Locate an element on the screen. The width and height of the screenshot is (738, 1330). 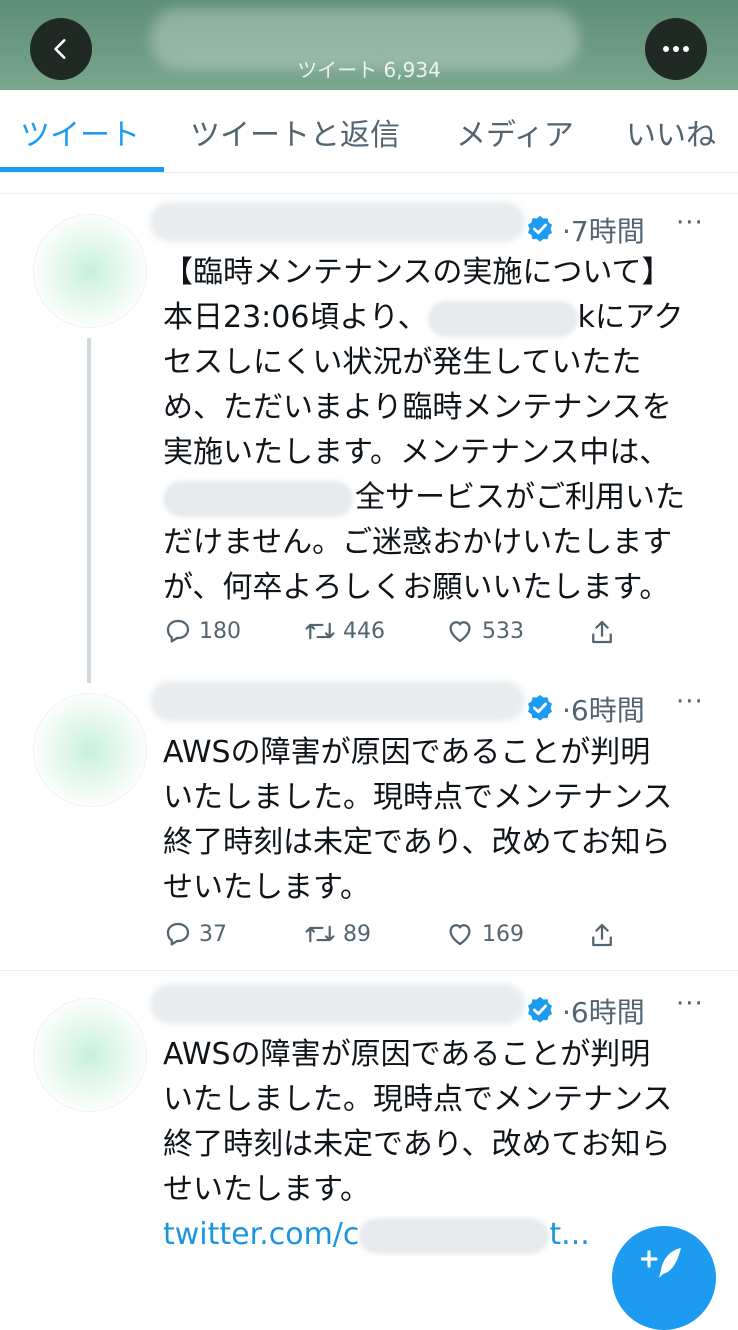
tweet-actions: 180 446 533 is located at coordinates (423, 636).